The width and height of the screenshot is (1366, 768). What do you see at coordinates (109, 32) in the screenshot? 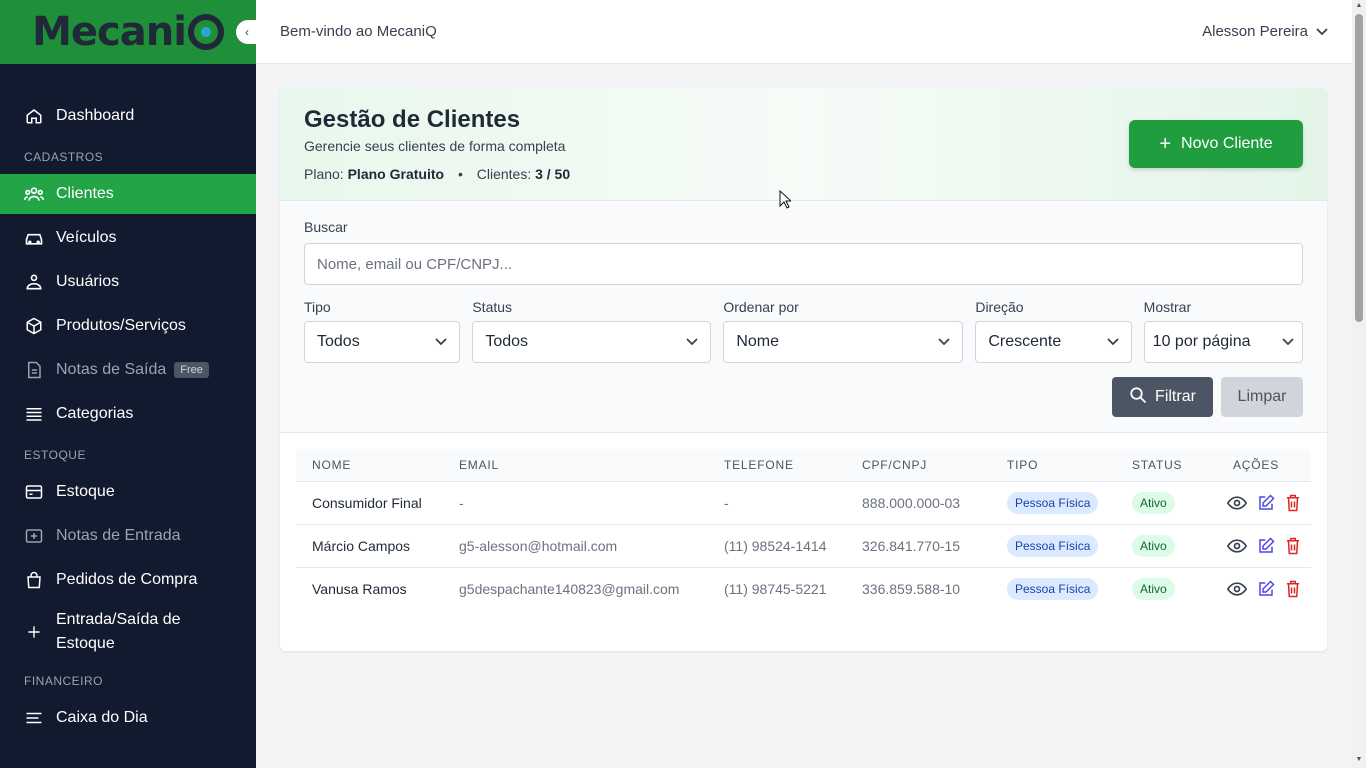
I see `logo-text: Mecani` at bounding box center [109, 32].